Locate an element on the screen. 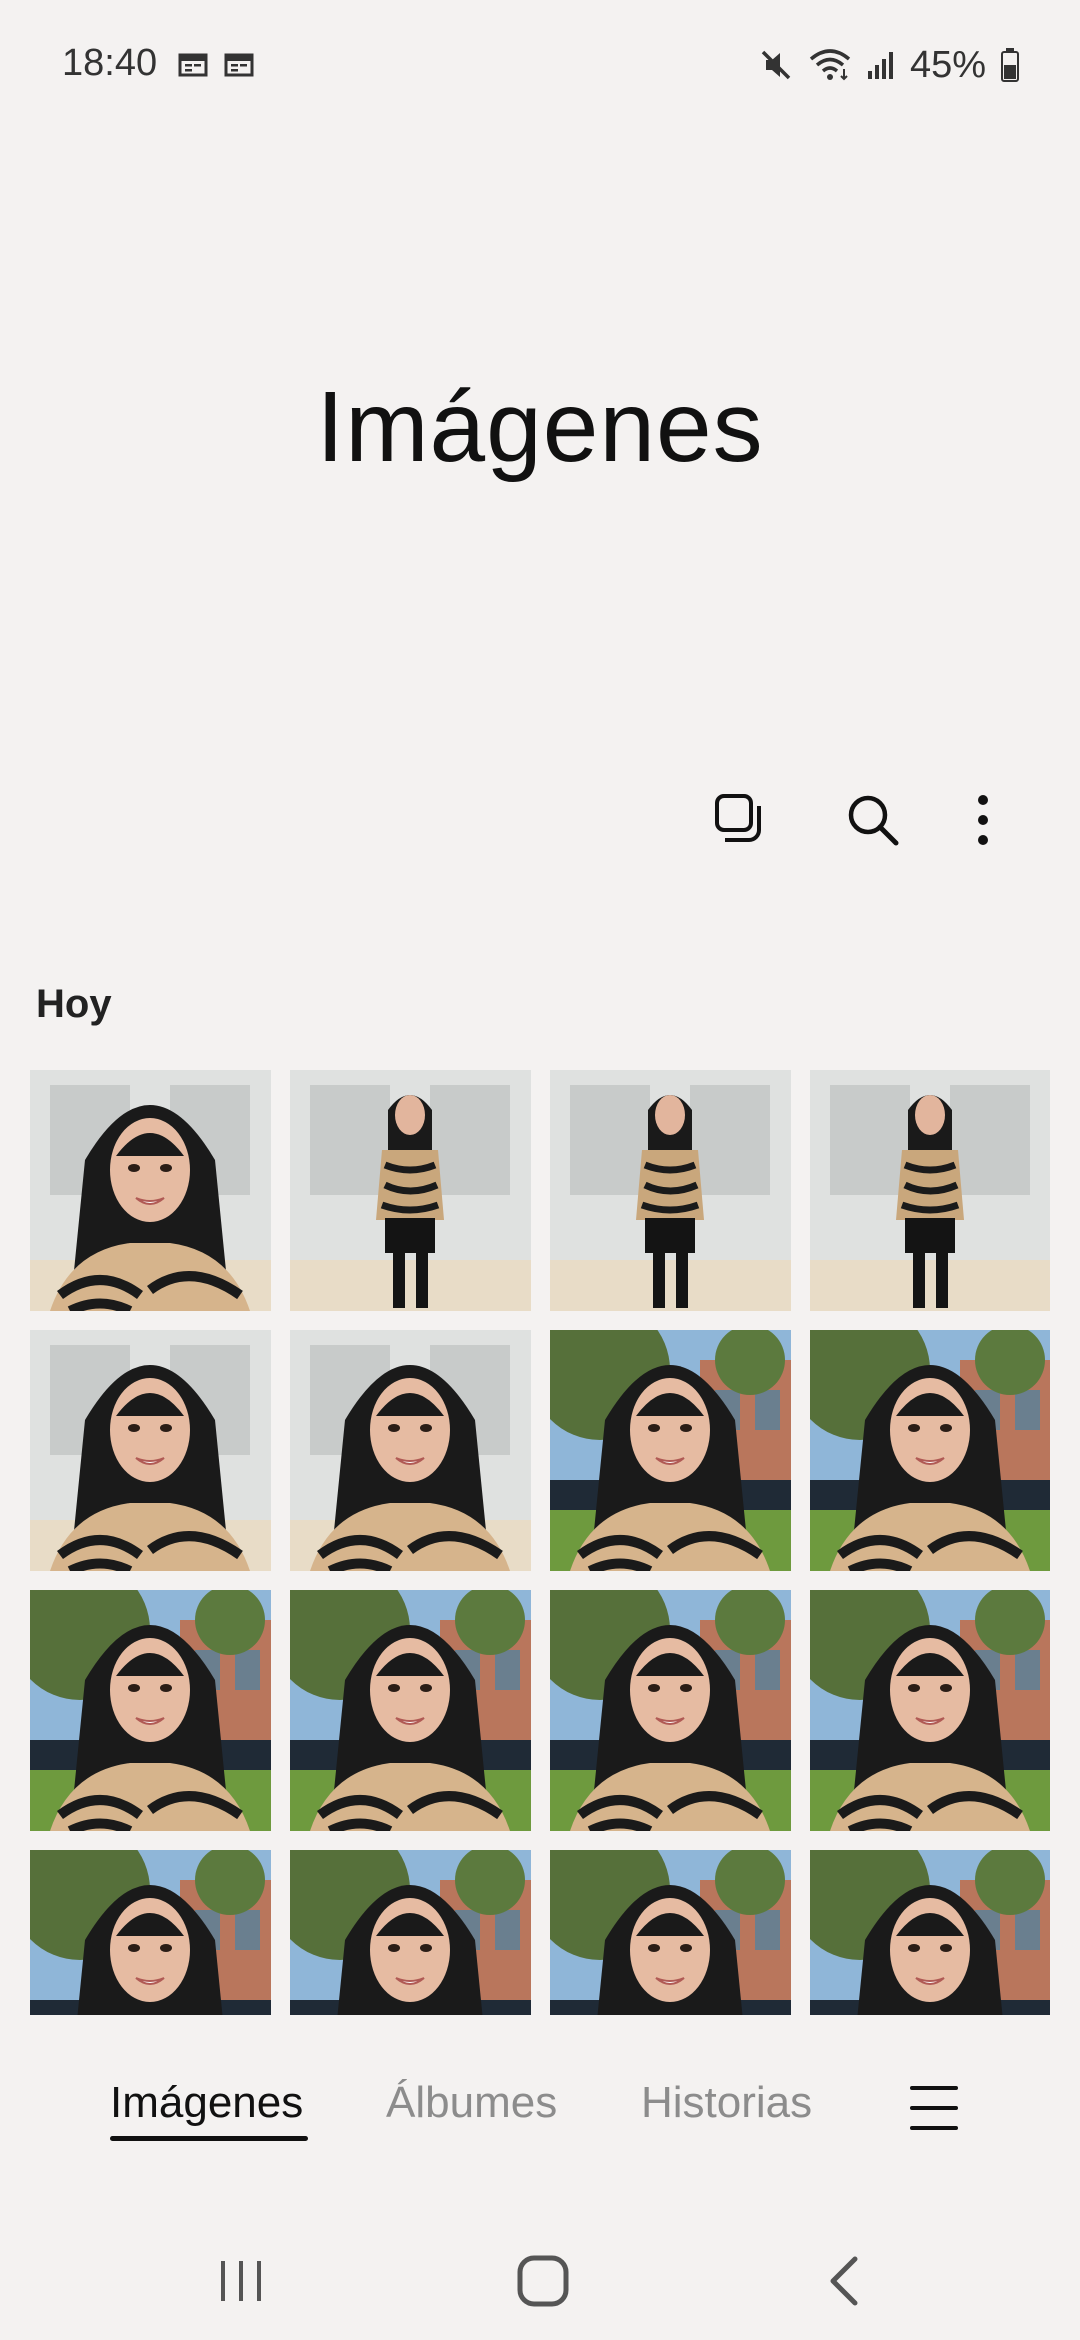 The height and width of the screenshot is (2340, 1080). status-icons: 45% is located at coordinates (889, 65).